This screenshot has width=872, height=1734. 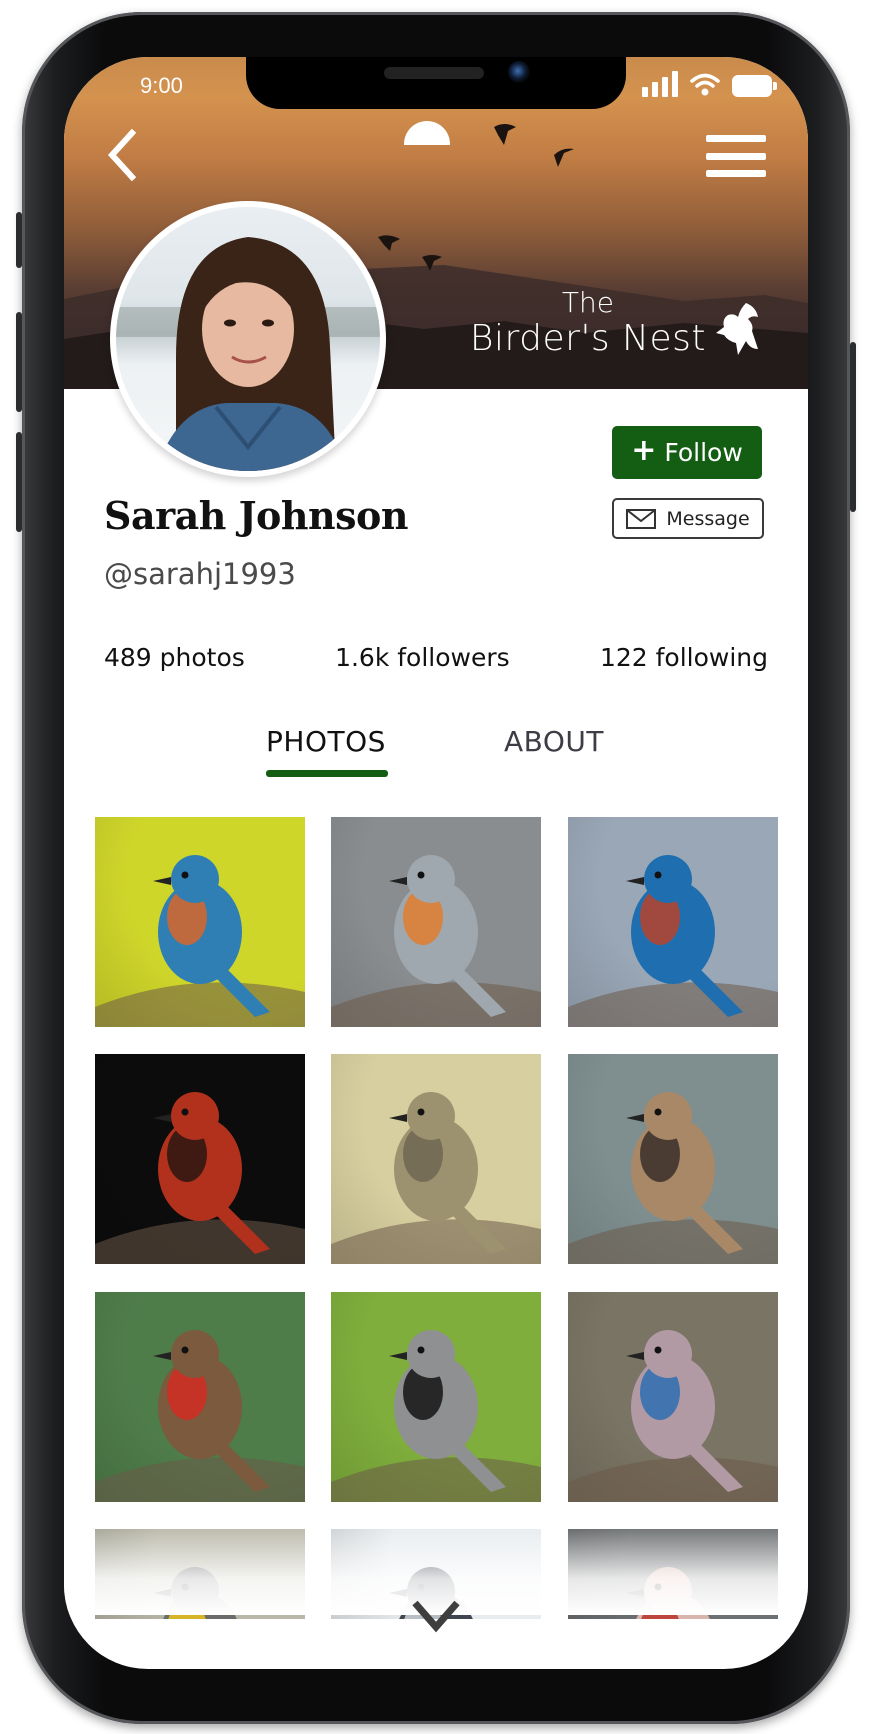 What do you see at coordinates (436, 83) in the screenshot?
I see `phone-notch` at bounding box center [436, 83].